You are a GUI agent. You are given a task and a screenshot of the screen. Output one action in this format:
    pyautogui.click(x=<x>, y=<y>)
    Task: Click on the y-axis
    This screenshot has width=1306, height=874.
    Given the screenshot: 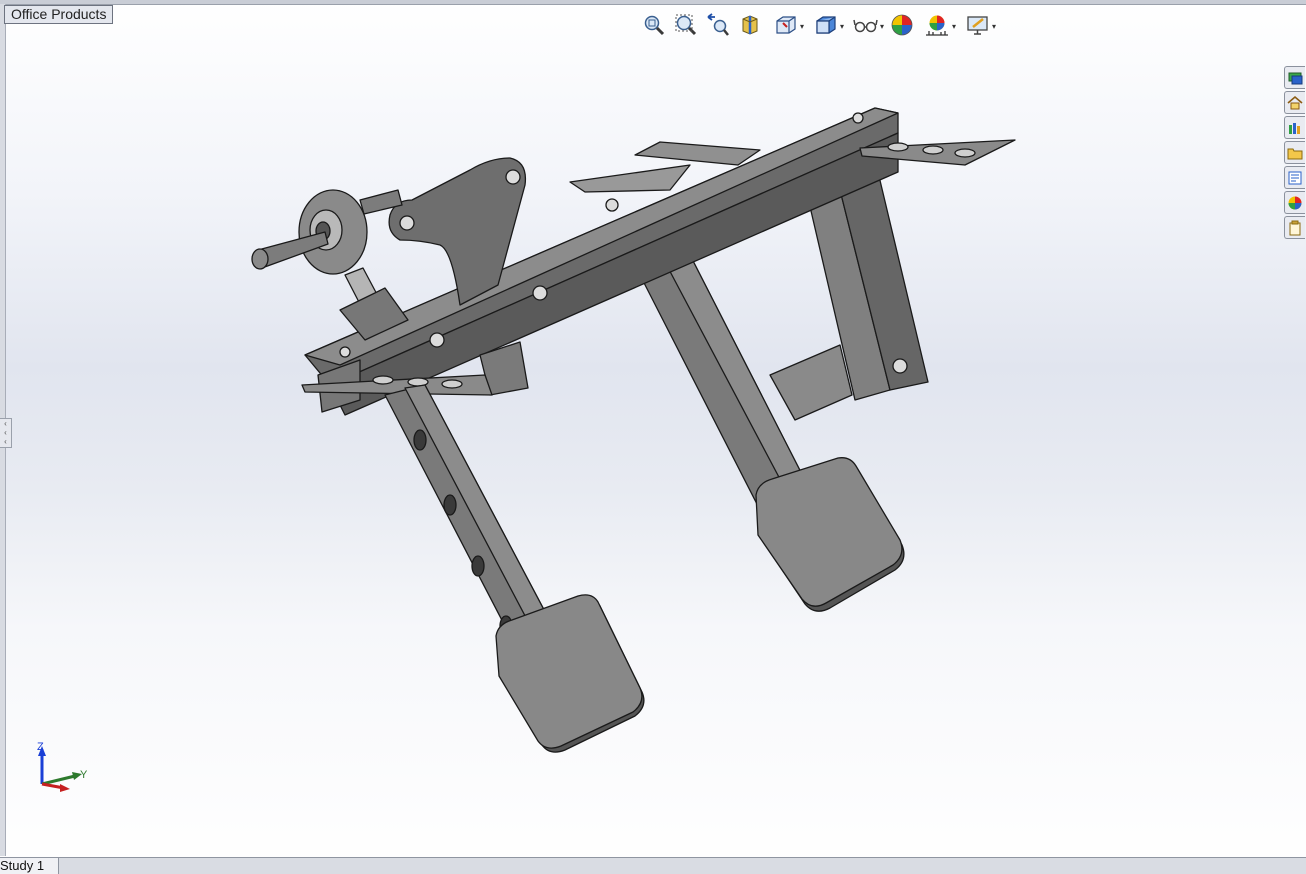 What is the action you would take?
    pyautogui.click(x=58, y=780)
    